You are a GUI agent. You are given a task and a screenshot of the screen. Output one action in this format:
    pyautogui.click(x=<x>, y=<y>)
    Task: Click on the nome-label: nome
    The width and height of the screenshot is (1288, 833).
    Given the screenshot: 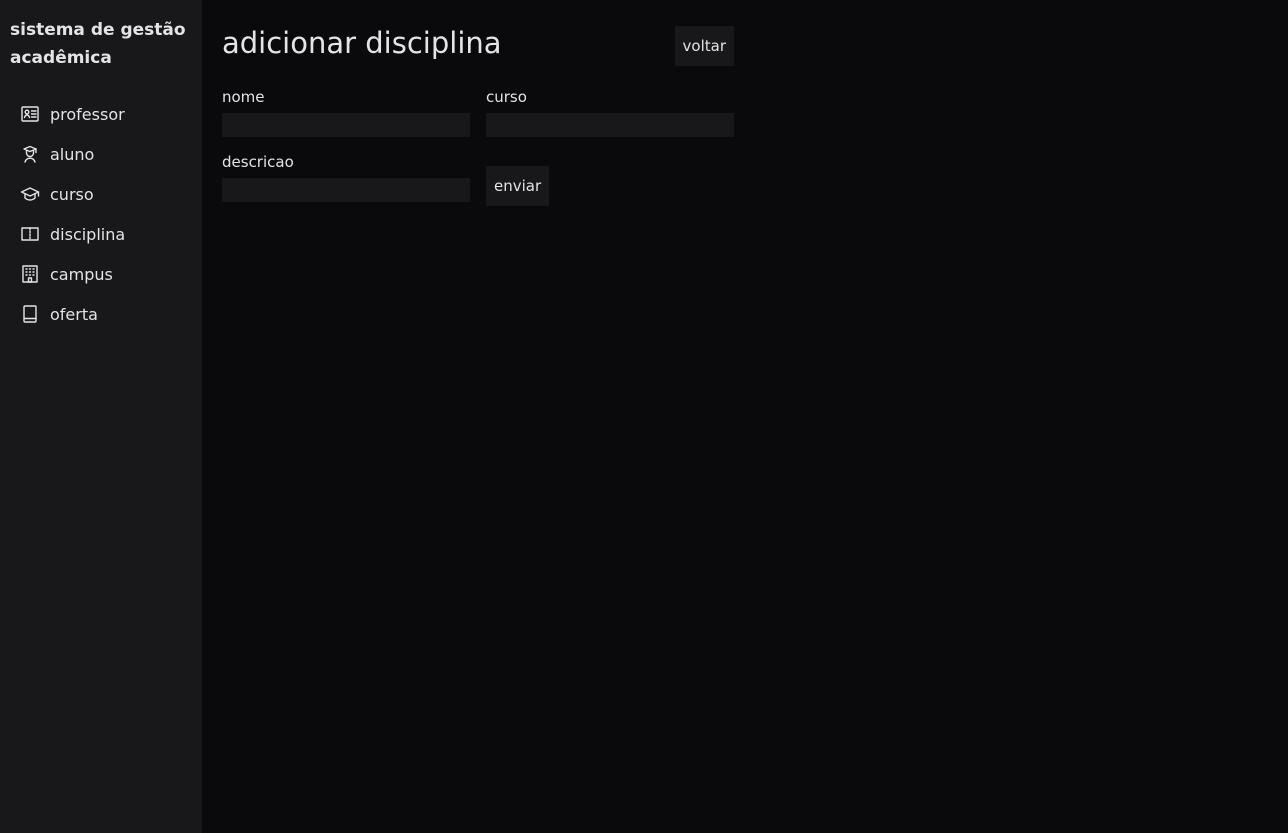 What is the action you would take?
    pyautogui.click(x=243, y=97)
    